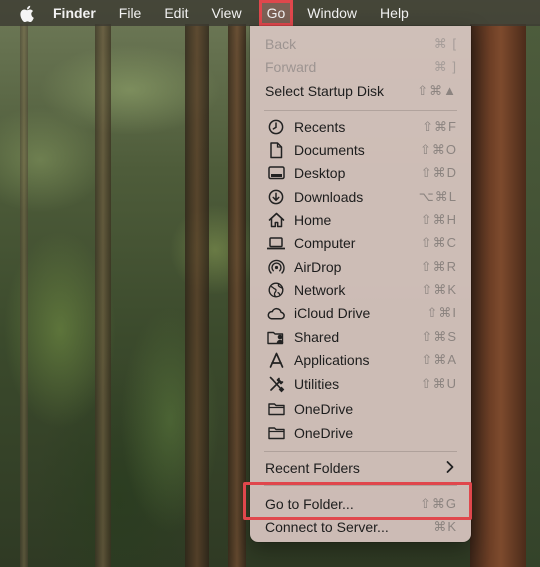 The width and height of the screenshot is (540, 567). I want to click on menu-item-applications: Applications ⇧⌘A, so click(360, 359).